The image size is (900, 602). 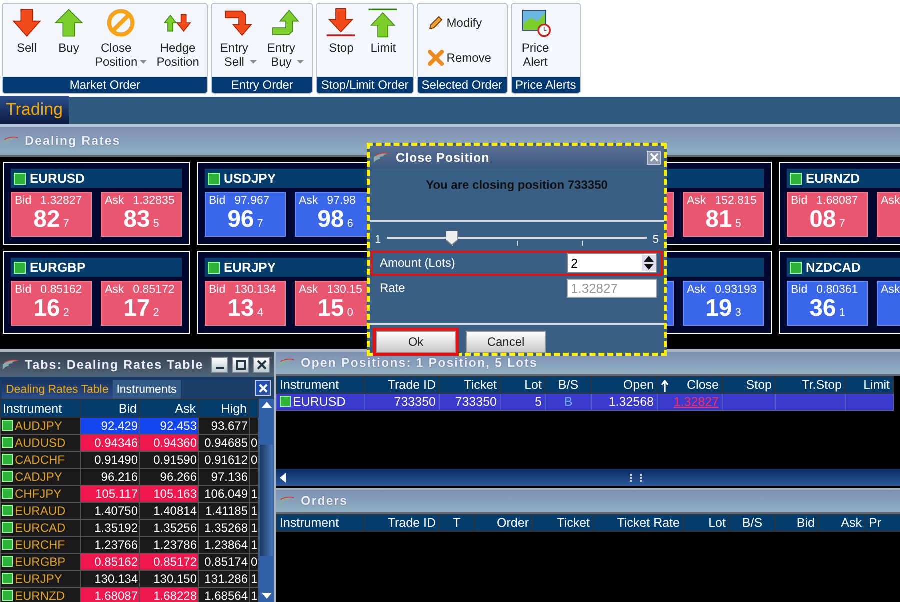 I want to click on panel-title: Open Positions: 1 Position, 5 Lots, so click(x=419, y=363).